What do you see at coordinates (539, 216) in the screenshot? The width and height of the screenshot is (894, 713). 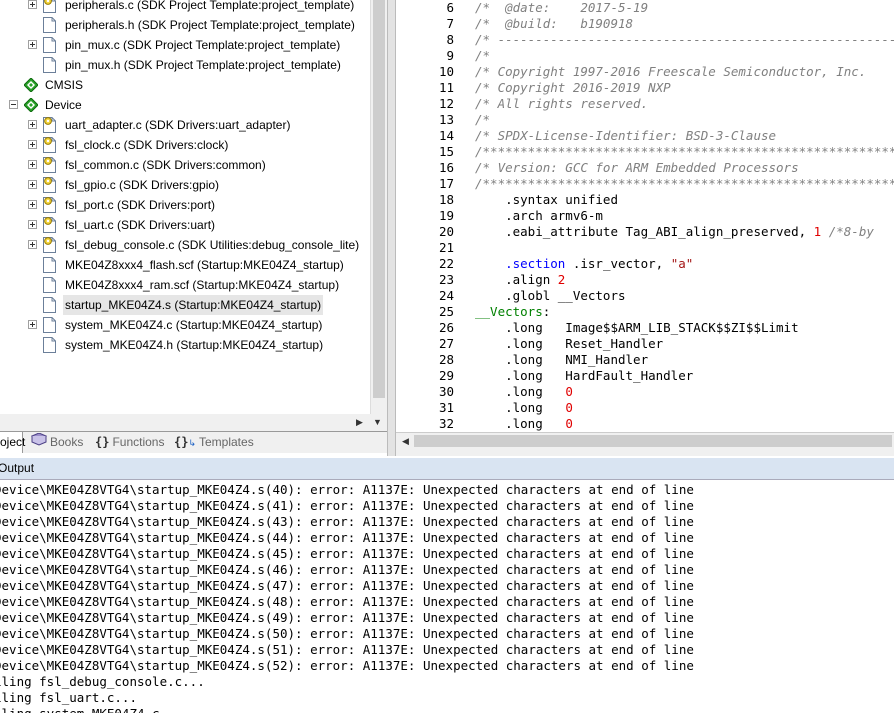 I see `code-line: .arch armv6-m` at bounding box center [539, 216].